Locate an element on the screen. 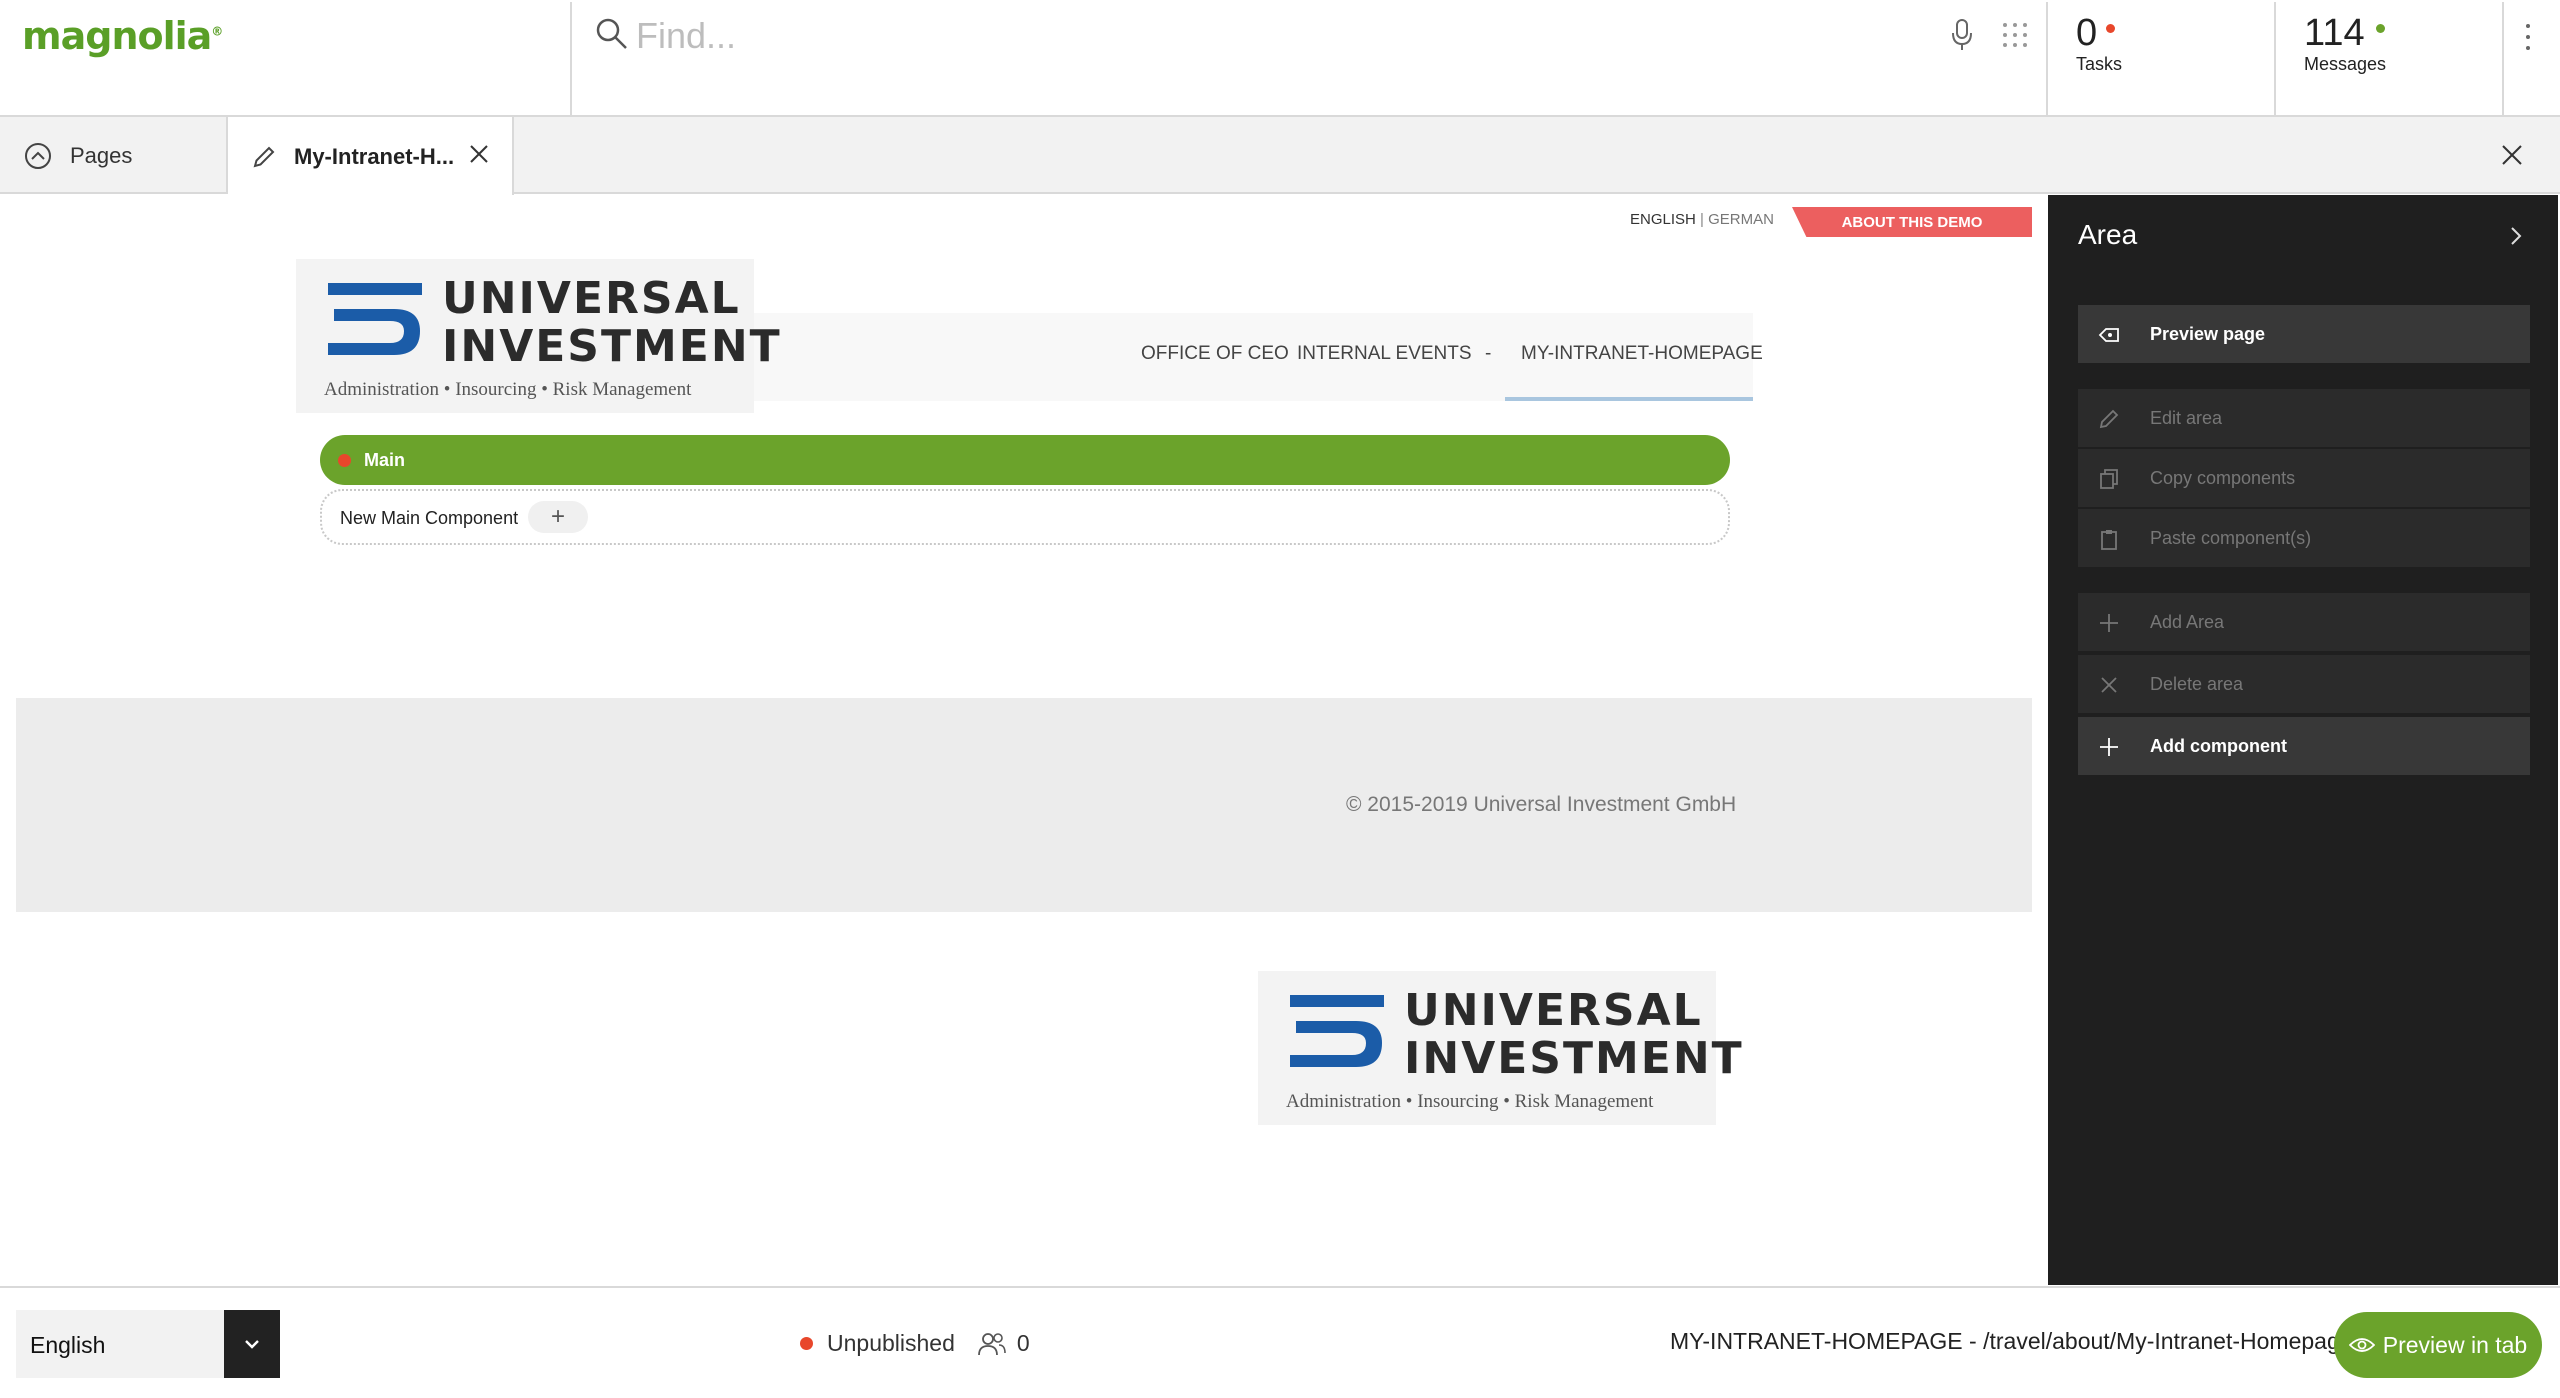  lang-english-link: ENGLISH is located at coordinates (1663, 219).